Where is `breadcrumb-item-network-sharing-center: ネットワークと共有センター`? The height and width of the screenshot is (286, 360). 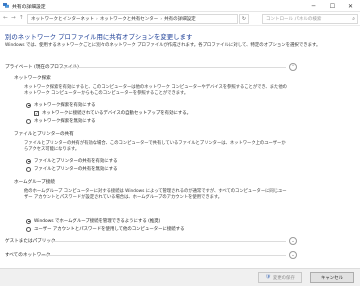
breadcrumb-item-network-sharing-center: ネットワークと共有センター is located at coordinates (129, 19).